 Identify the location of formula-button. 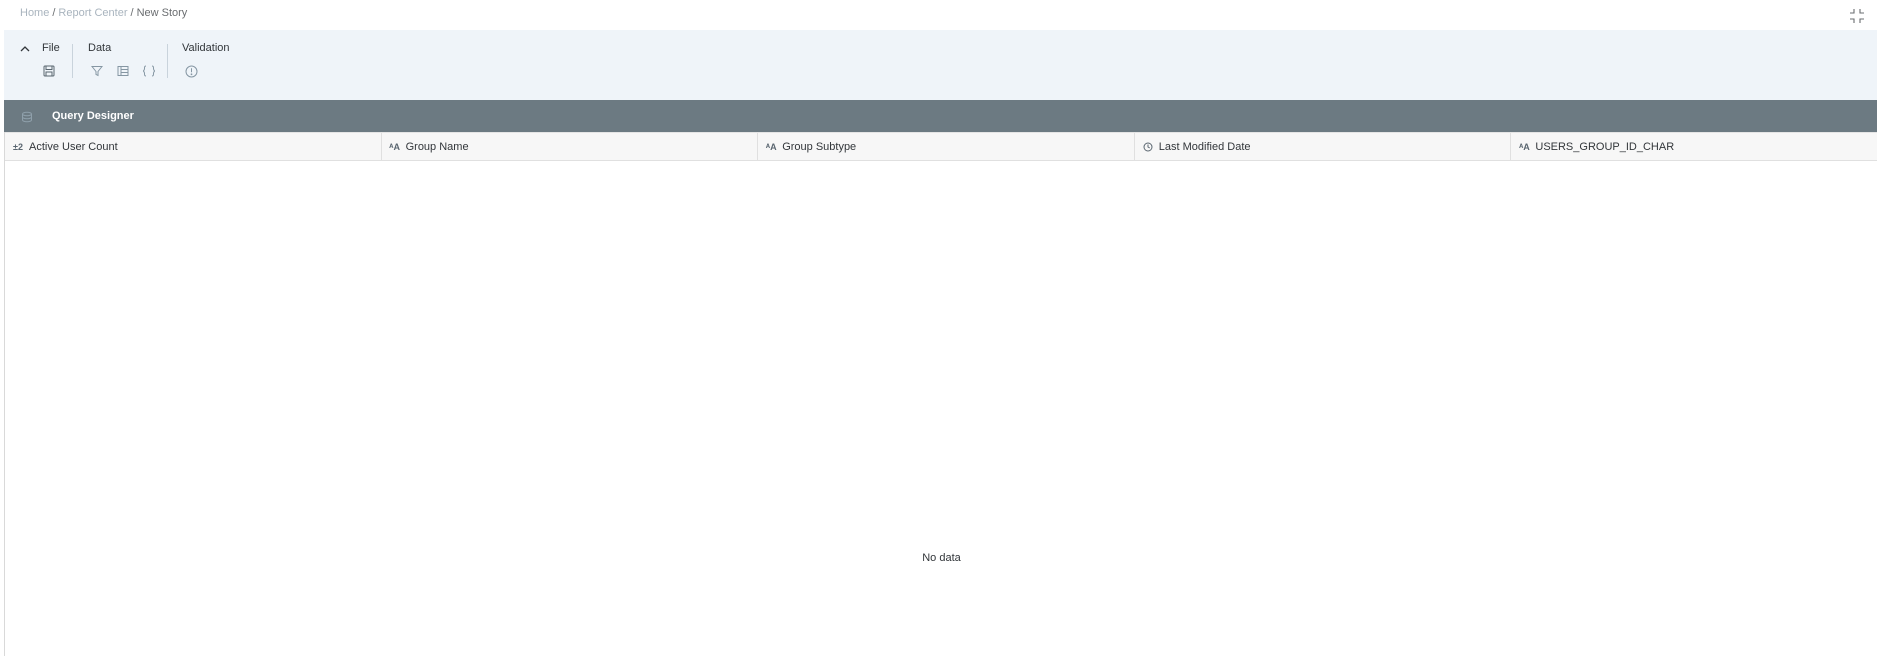
(149, 71).